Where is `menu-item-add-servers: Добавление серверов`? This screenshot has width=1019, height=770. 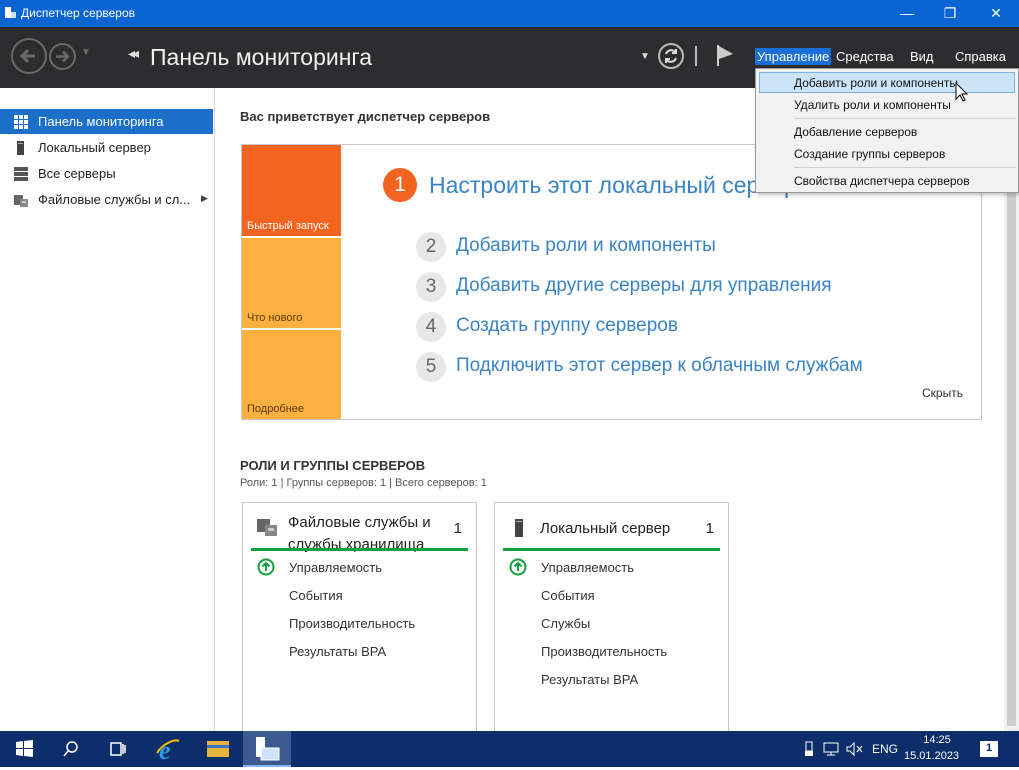 menu-item-add-servers: Добавление серверов is located at coordinates (855, 132).